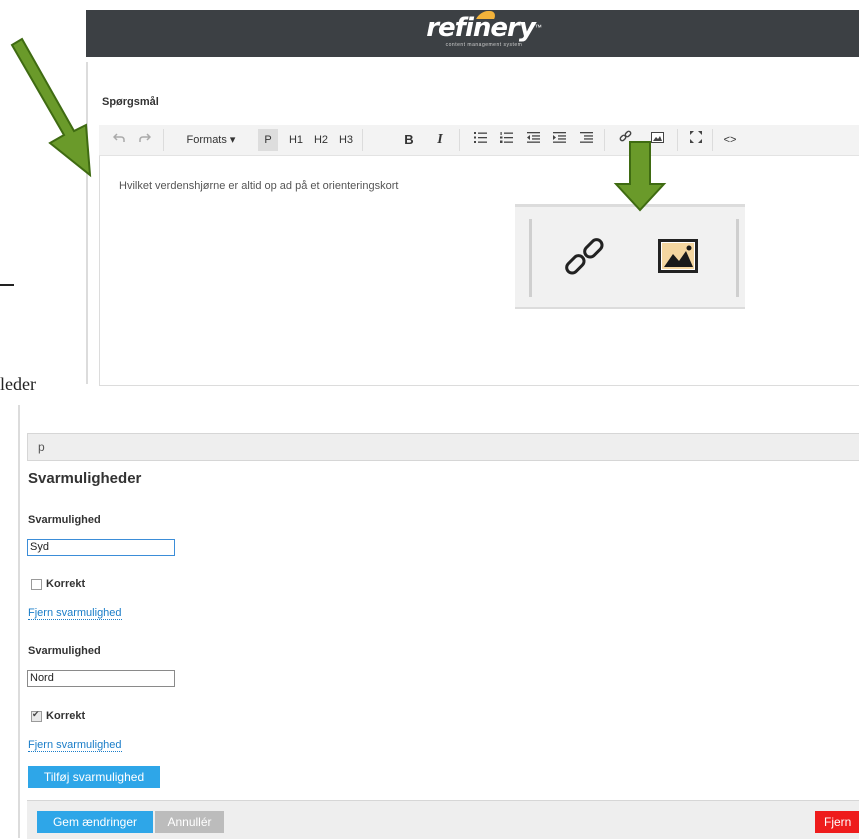 Image resolution: width=859 pixels, height=839 pixels. What do you see at coordinates (268, 140) in the screenshot?
I see `paragraph-button: P` at bounding box center [268, 140].